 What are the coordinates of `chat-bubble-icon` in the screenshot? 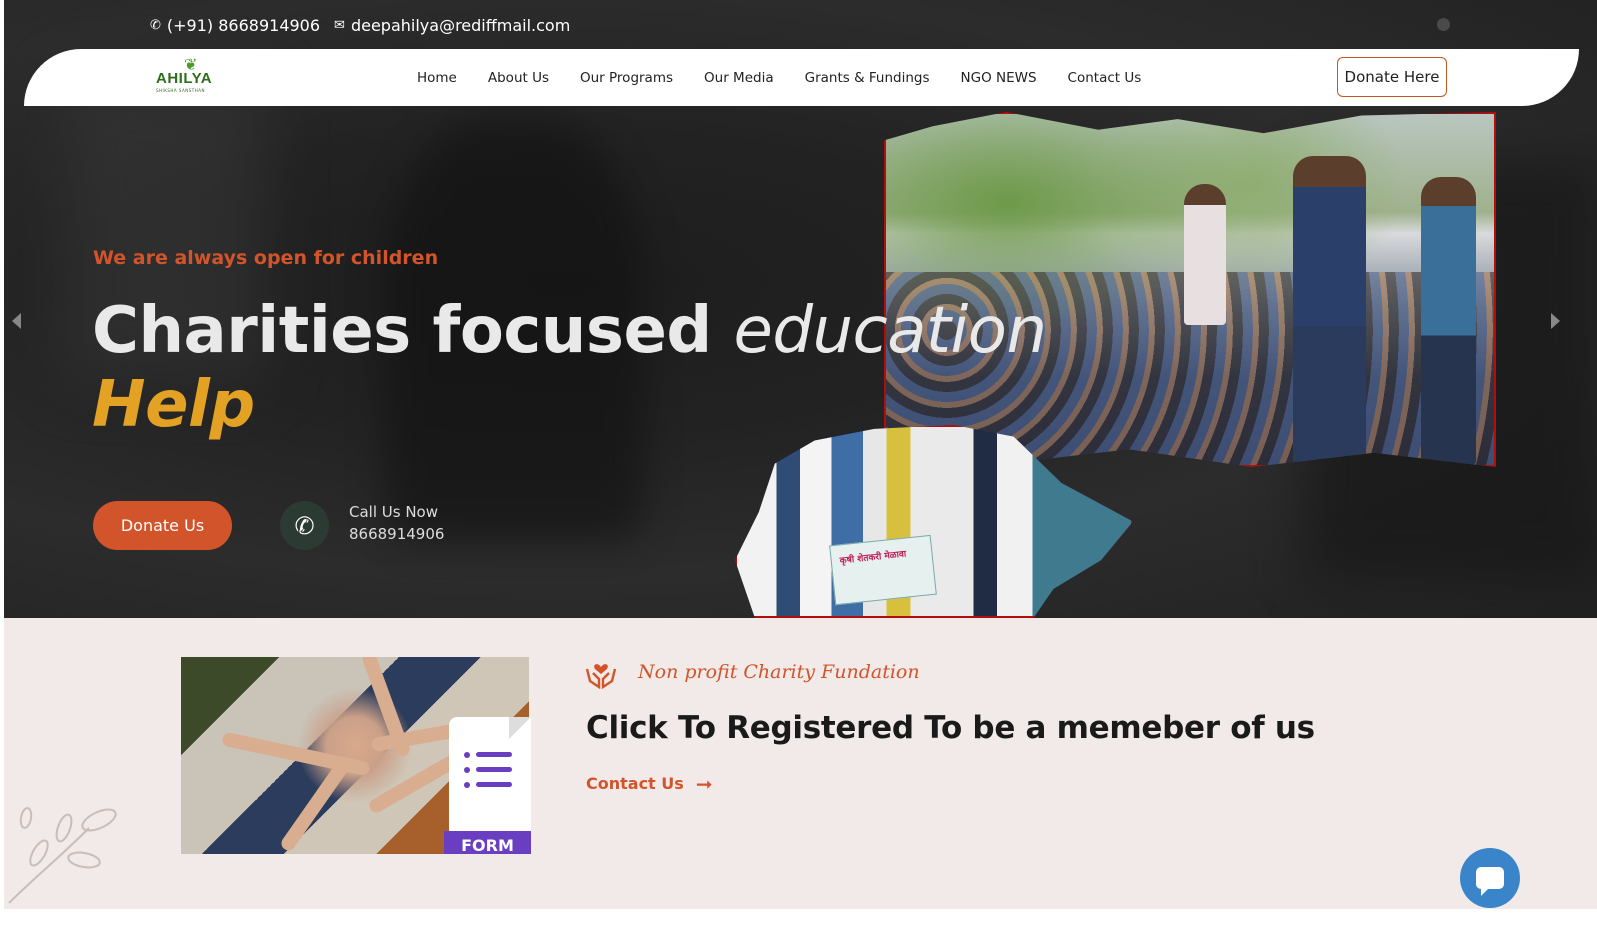 It's located at (1490, 881).